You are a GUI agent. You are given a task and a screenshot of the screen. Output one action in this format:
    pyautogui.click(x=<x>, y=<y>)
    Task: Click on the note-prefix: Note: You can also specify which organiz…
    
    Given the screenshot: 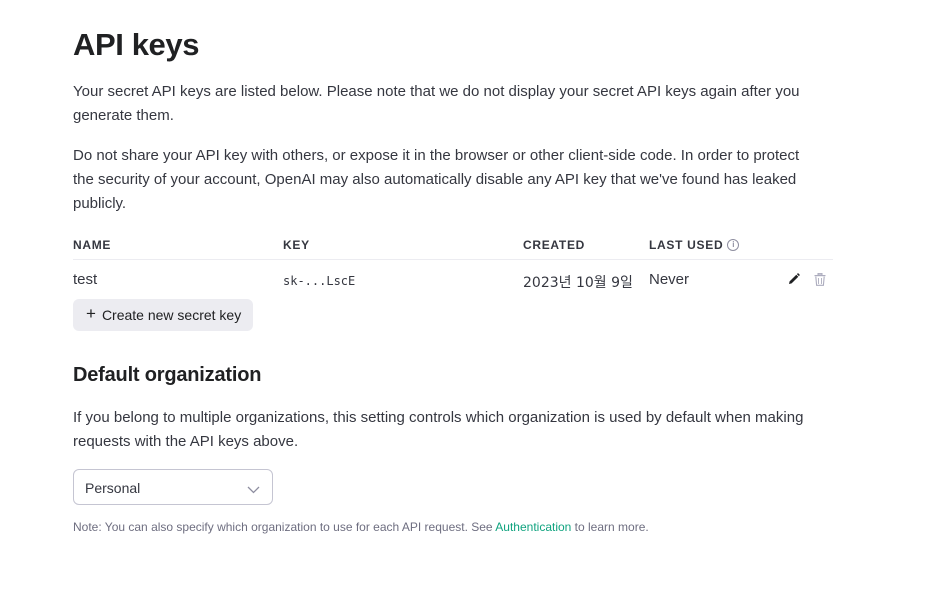 What is the action you would take?
    pyautogui.click(x=284, y=527)
    